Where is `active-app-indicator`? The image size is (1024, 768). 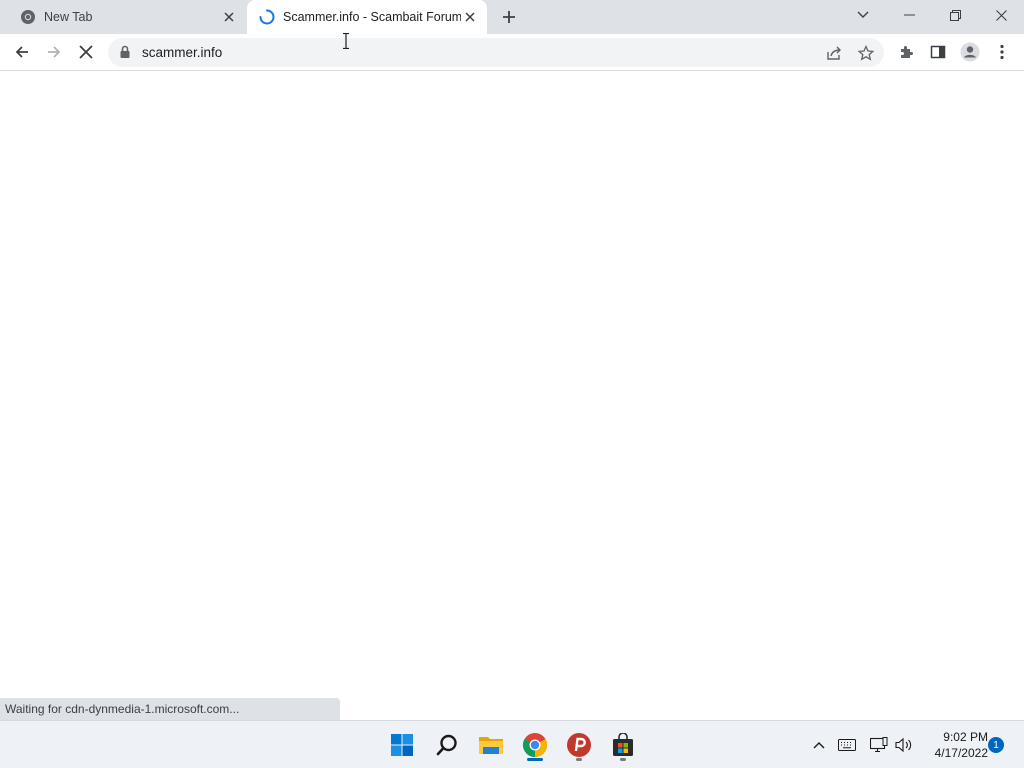
active-app-indicator is located at coordinates (535, 759).